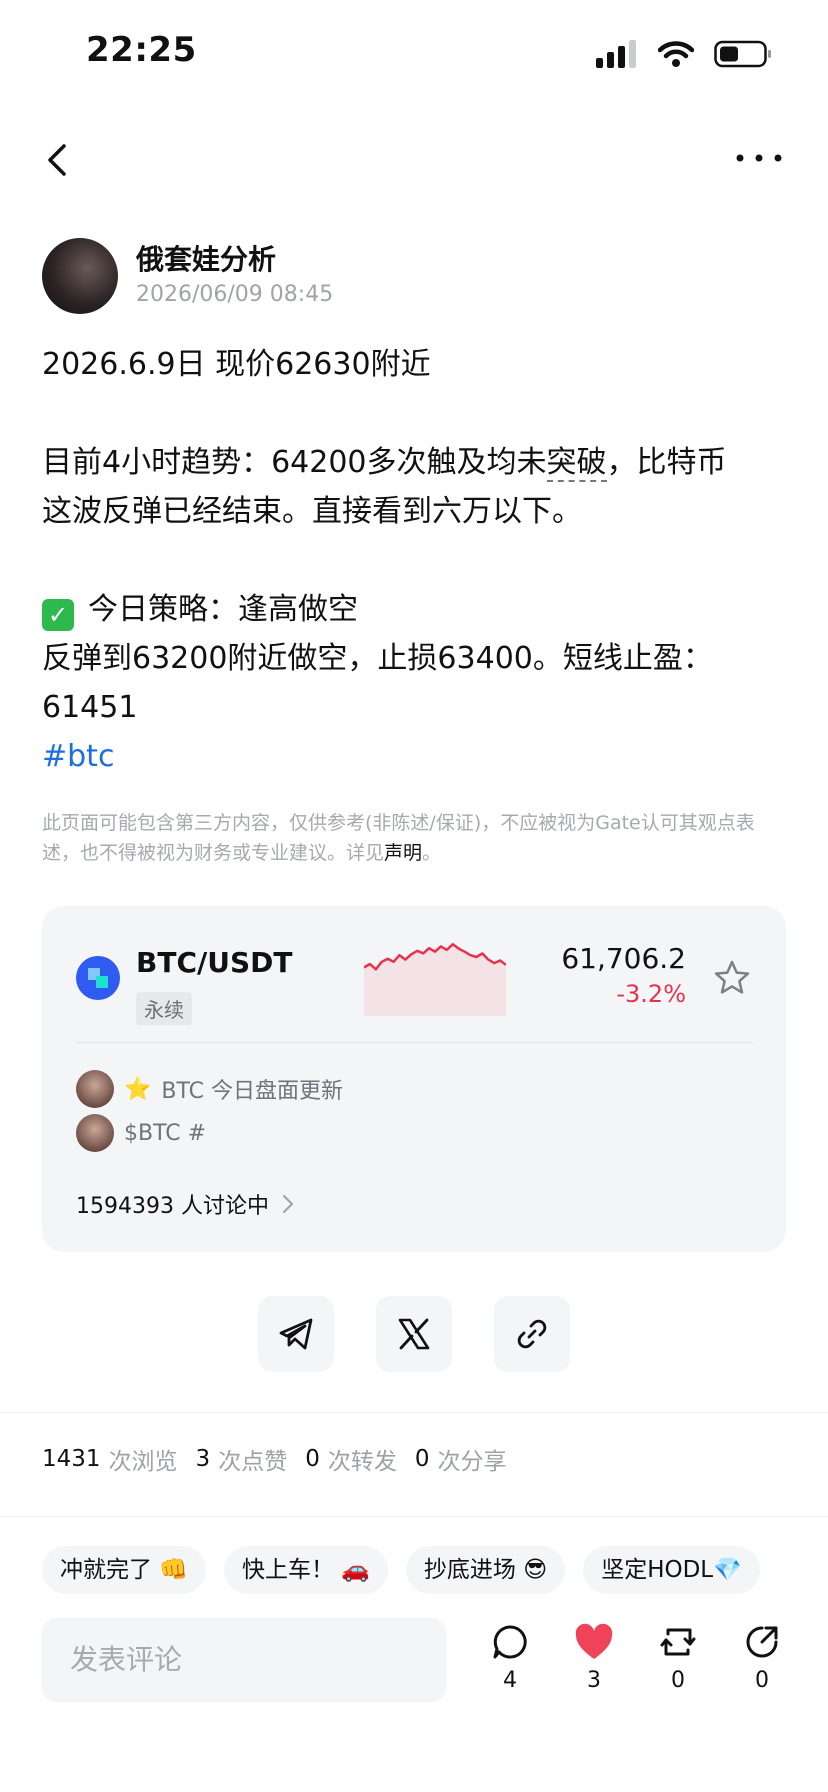  I want to click on share-telegram-button, so click(296, 1334).